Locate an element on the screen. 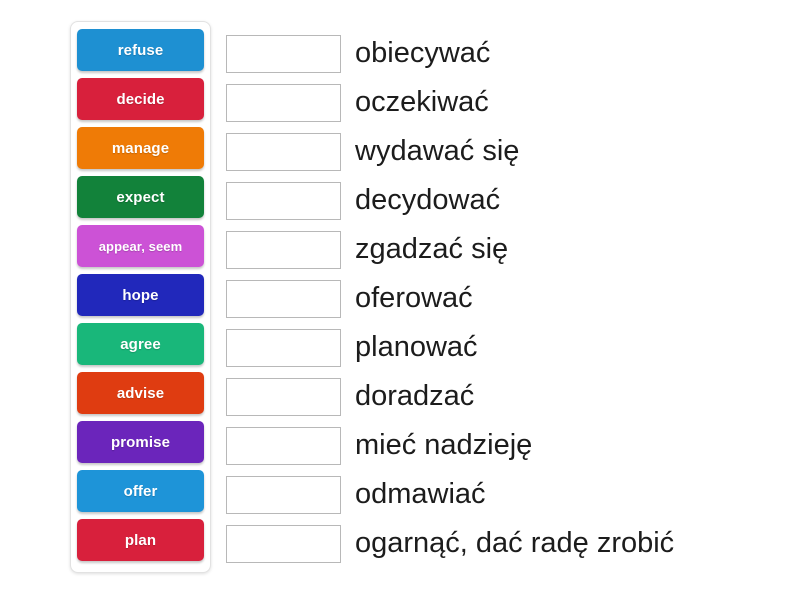  draggable-tile-offer: offer is located at coordinates (140, 491).